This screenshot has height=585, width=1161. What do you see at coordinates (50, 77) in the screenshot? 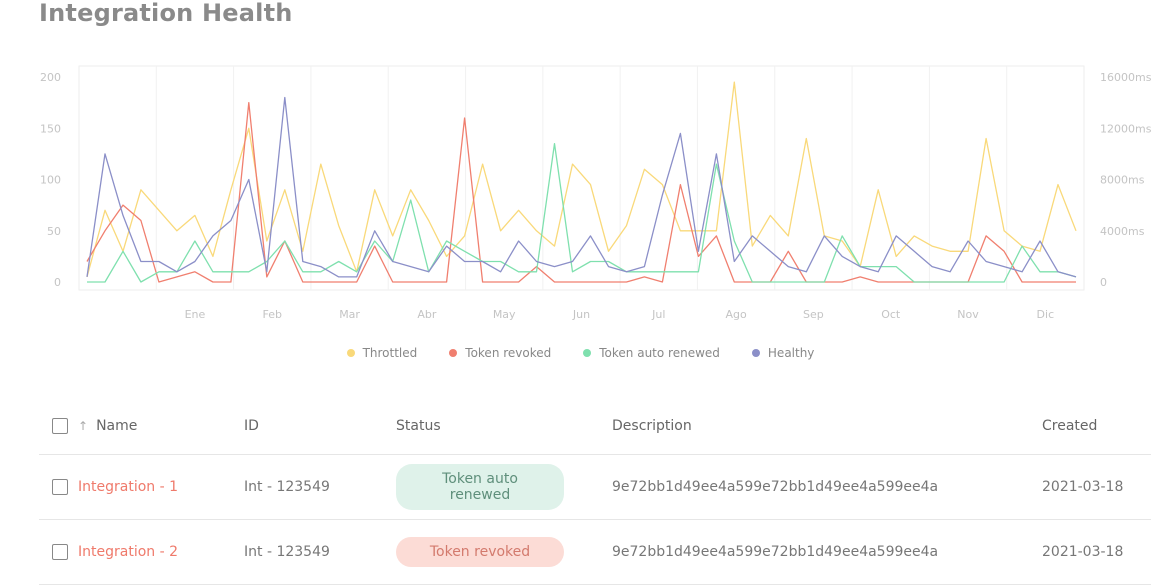
I see `y-tick-label-left: 200` at bounding box center [50, 77].